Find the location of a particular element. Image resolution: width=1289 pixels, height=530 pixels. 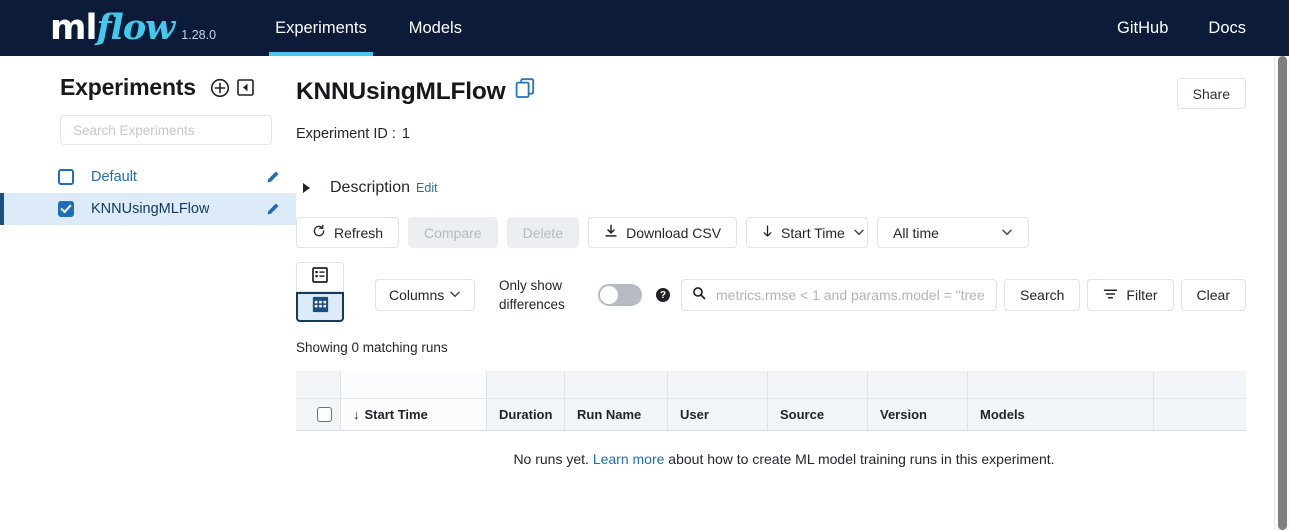

experiment-name: Default is located at coordinates (114, 177).